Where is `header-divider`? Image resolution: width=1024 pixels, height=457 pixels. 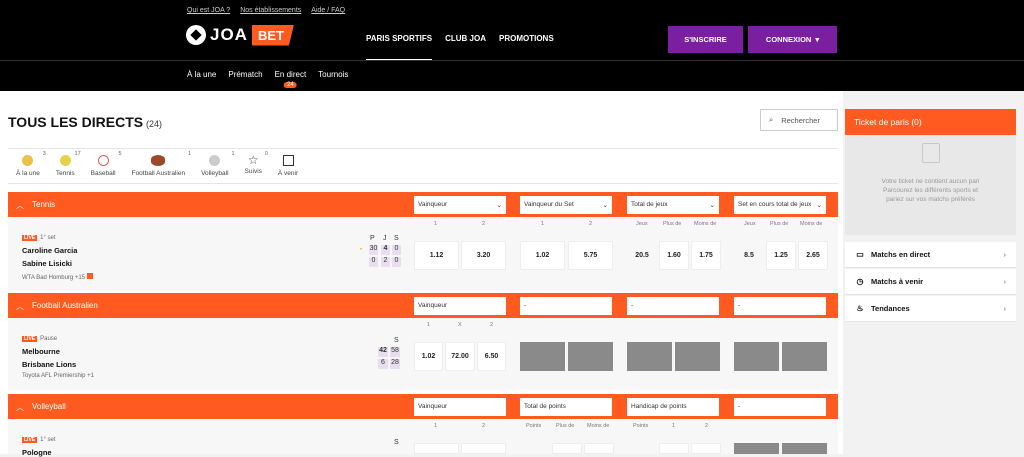 header-divider is located at coordinates (512, 60).